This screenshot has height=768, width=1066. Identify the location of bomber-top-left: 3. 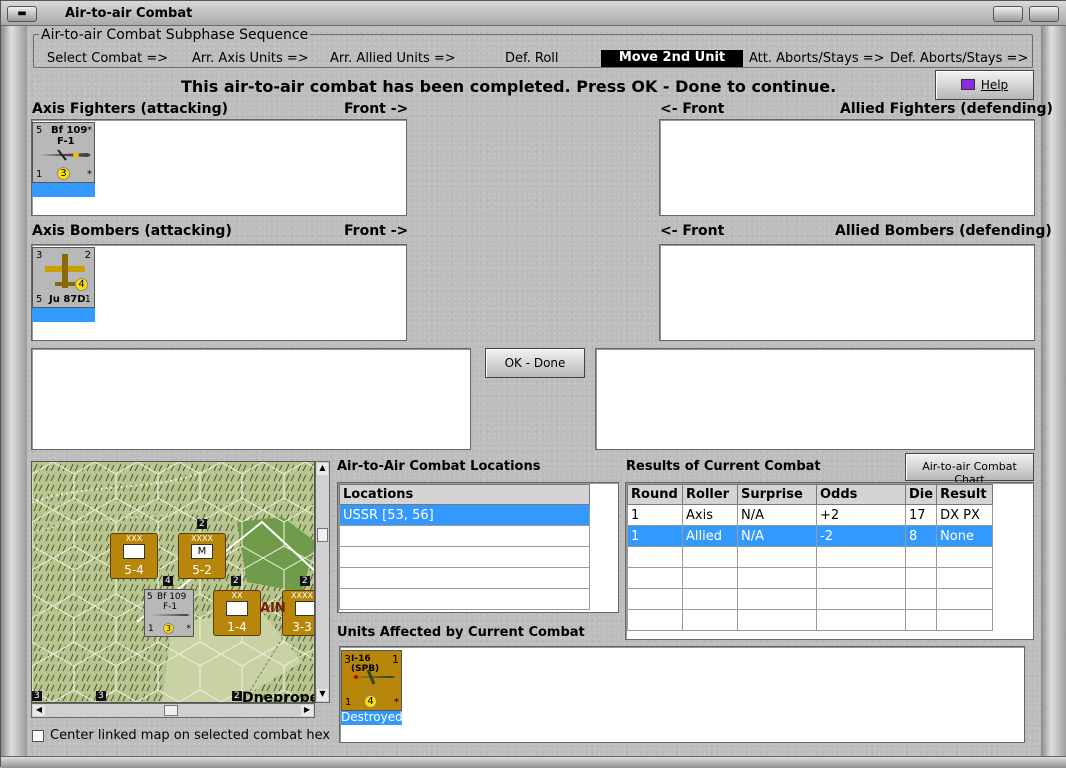
(39, 255).